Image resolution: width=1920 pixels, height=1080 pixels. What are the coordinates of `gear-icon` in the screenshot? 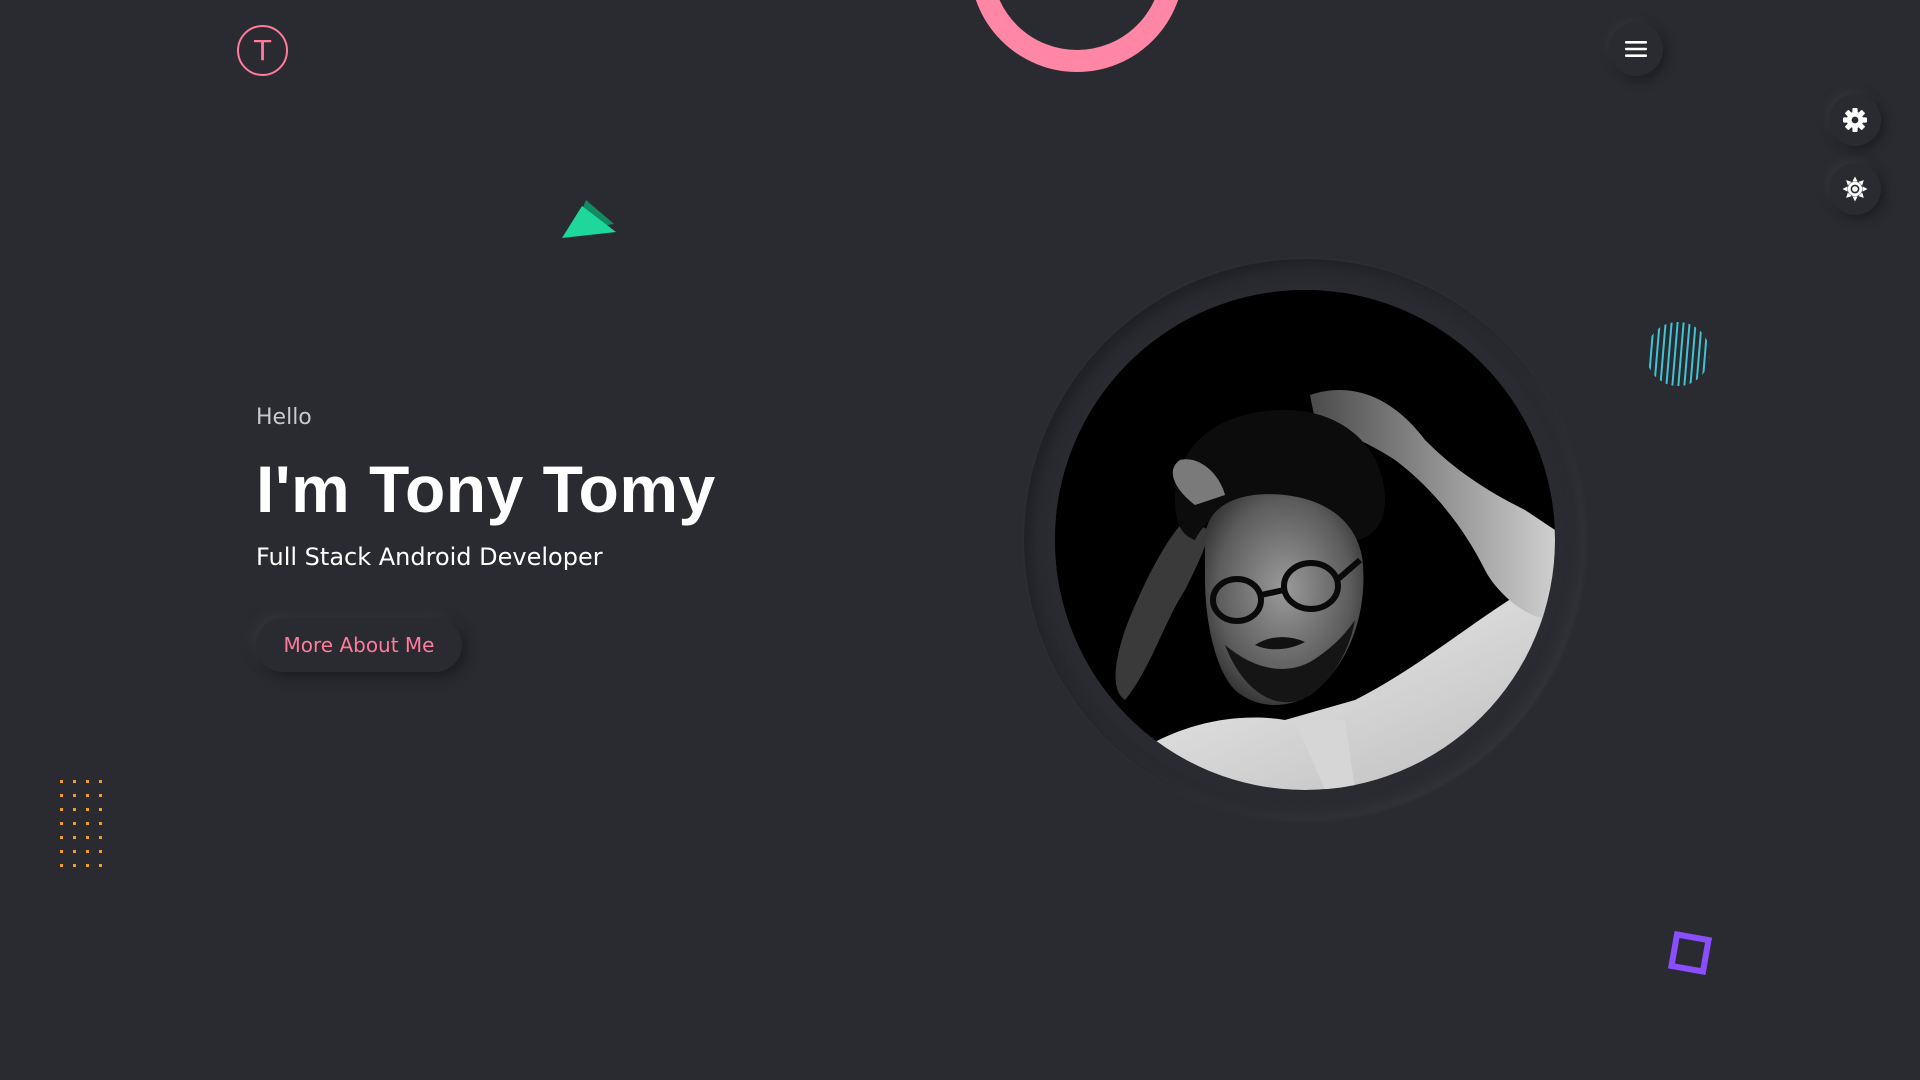 It's located at (1855, 120).